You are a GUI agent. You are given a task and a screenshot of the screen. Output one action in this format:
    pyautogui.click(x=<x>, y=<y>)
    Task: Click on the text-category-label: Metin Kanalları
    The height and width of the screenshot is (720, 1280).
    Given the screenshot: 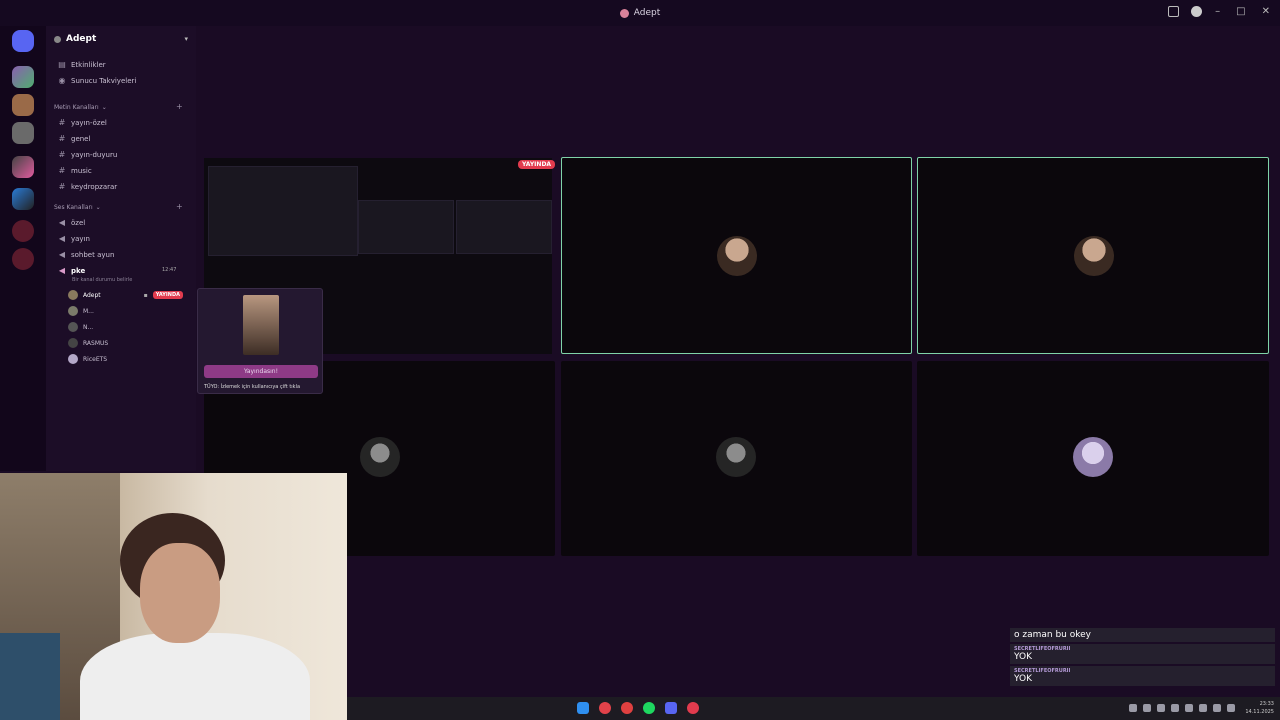 What is the action you would take?
    pyautogui.click(x=76, y=107)
    